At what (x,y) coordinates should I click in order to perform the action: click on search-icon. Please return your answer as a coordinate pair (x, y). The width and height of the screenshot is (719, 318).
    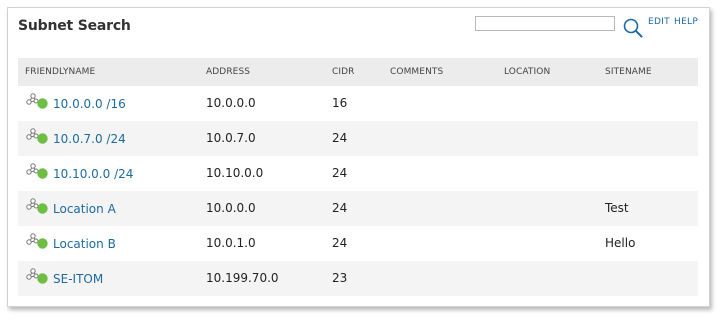
    Looking at the image, I should click on (633, 28).